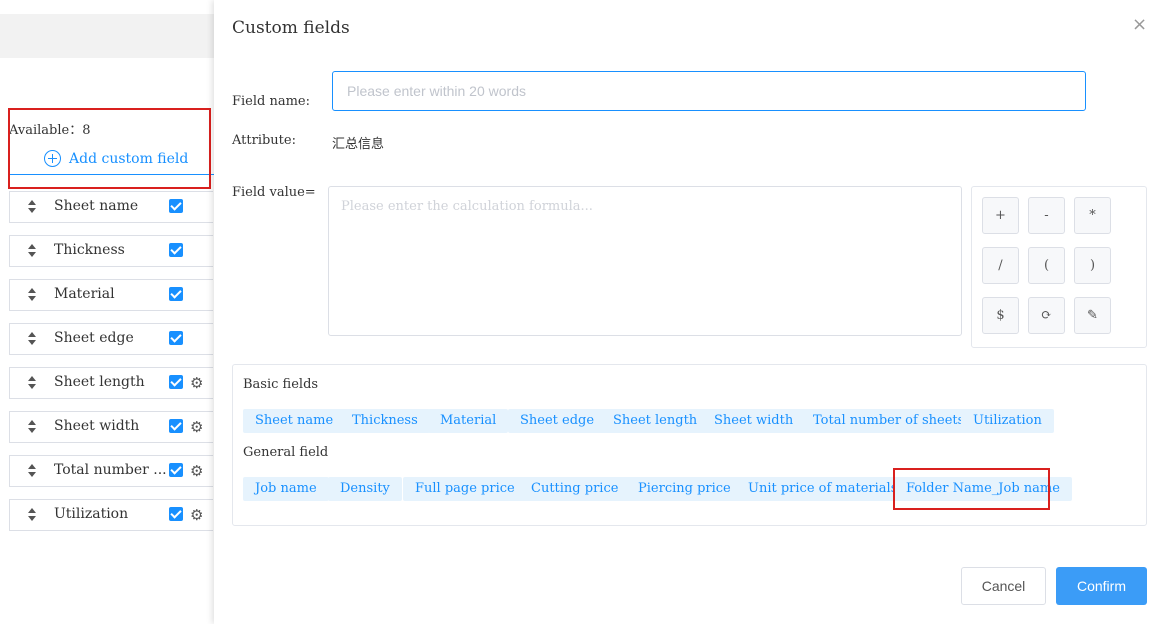 The height and width of the screenshot is (624, 1162). I want to click on field-row: Sheet width ⚙, so click(111, 427).